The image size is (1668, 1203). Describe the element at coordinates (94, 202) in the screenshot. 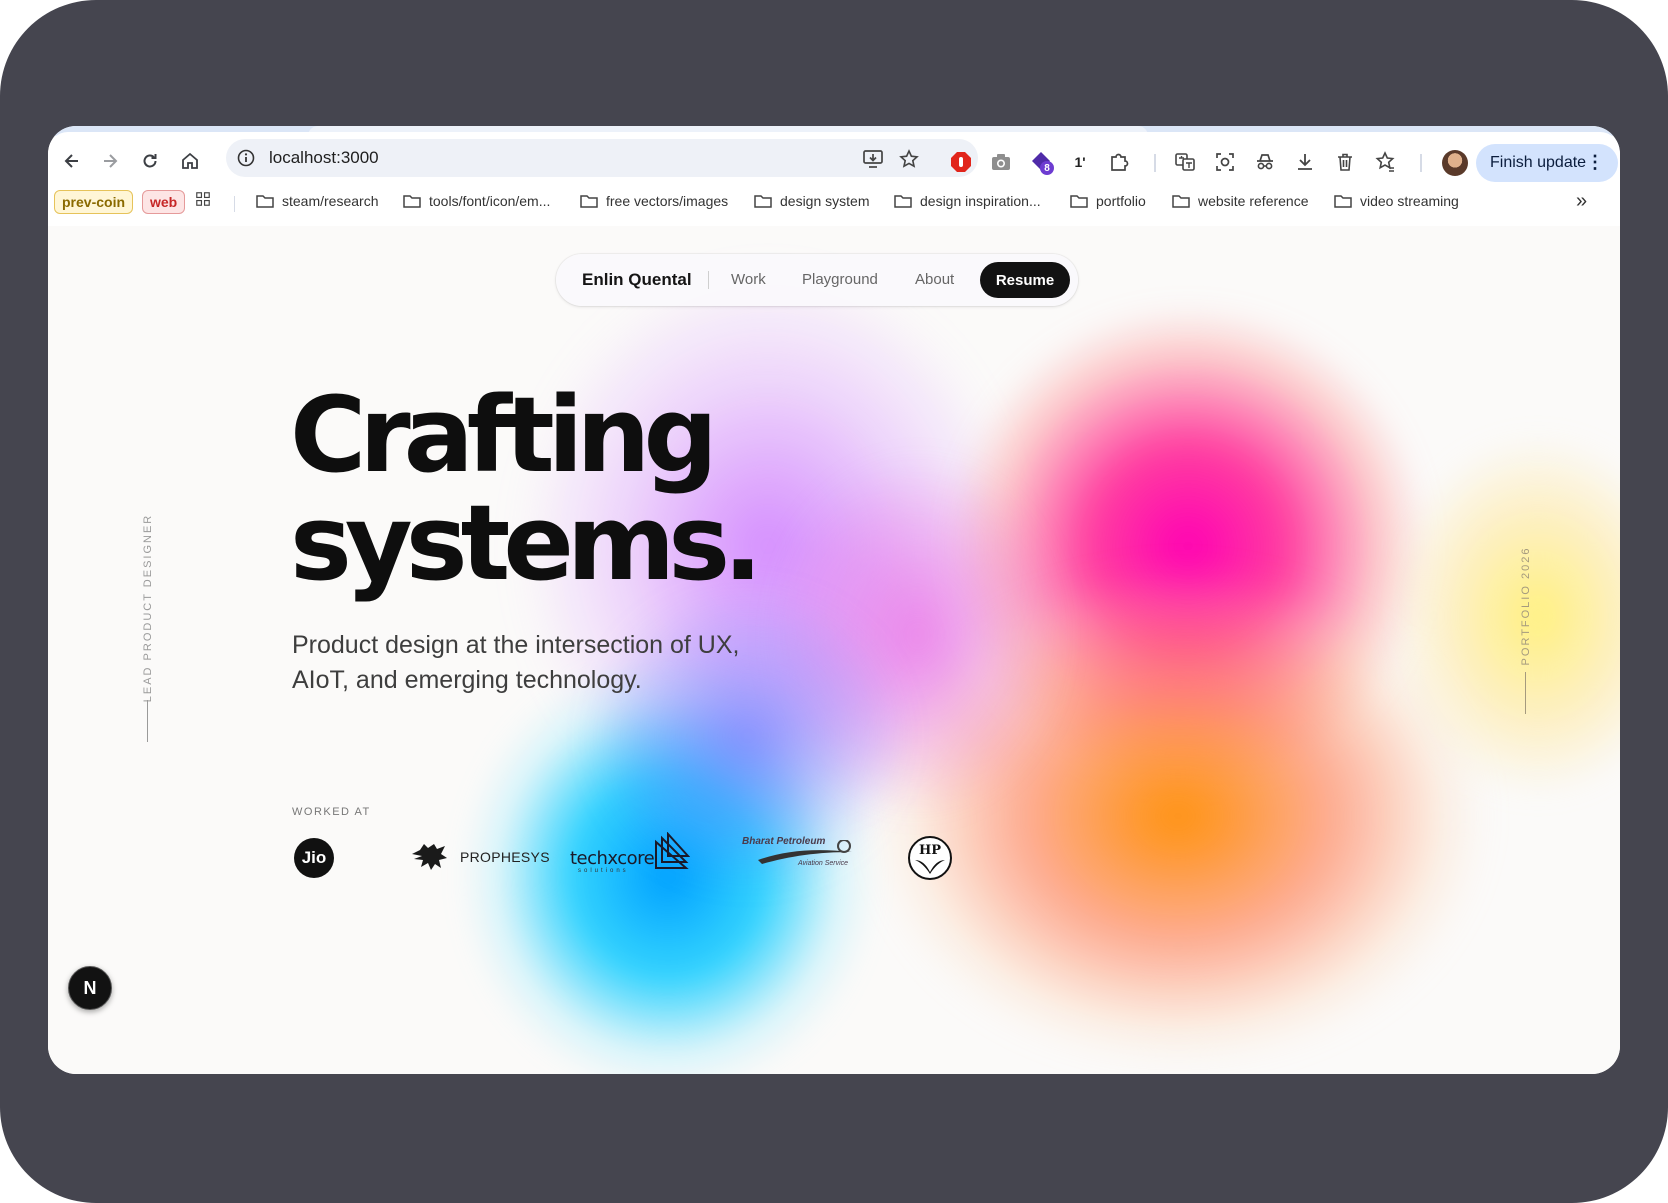

I see `bookmark-chip-prev-coin: prev-coin` at that location.